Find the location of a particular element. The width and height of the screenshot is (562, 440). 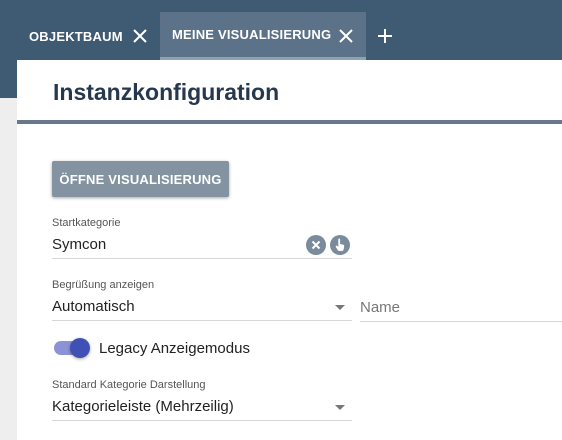

plus-icon is located at coordinates (385, 36).